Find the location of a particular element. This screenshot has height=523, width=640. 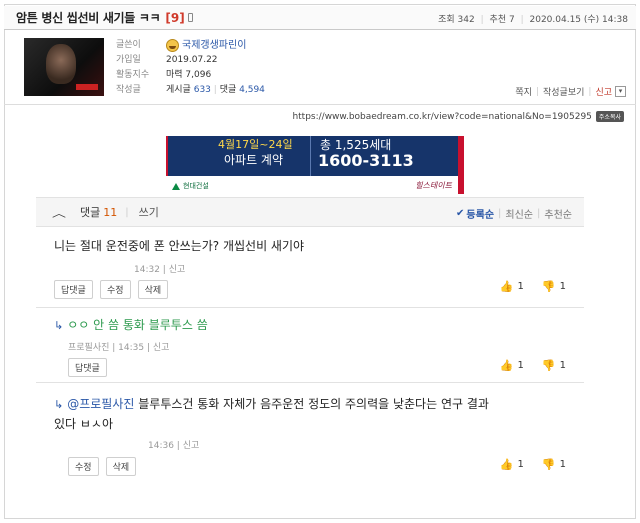

comment-meta: 프로필사진 | 14:35 | 신고 is located at coordinates (119, 348).